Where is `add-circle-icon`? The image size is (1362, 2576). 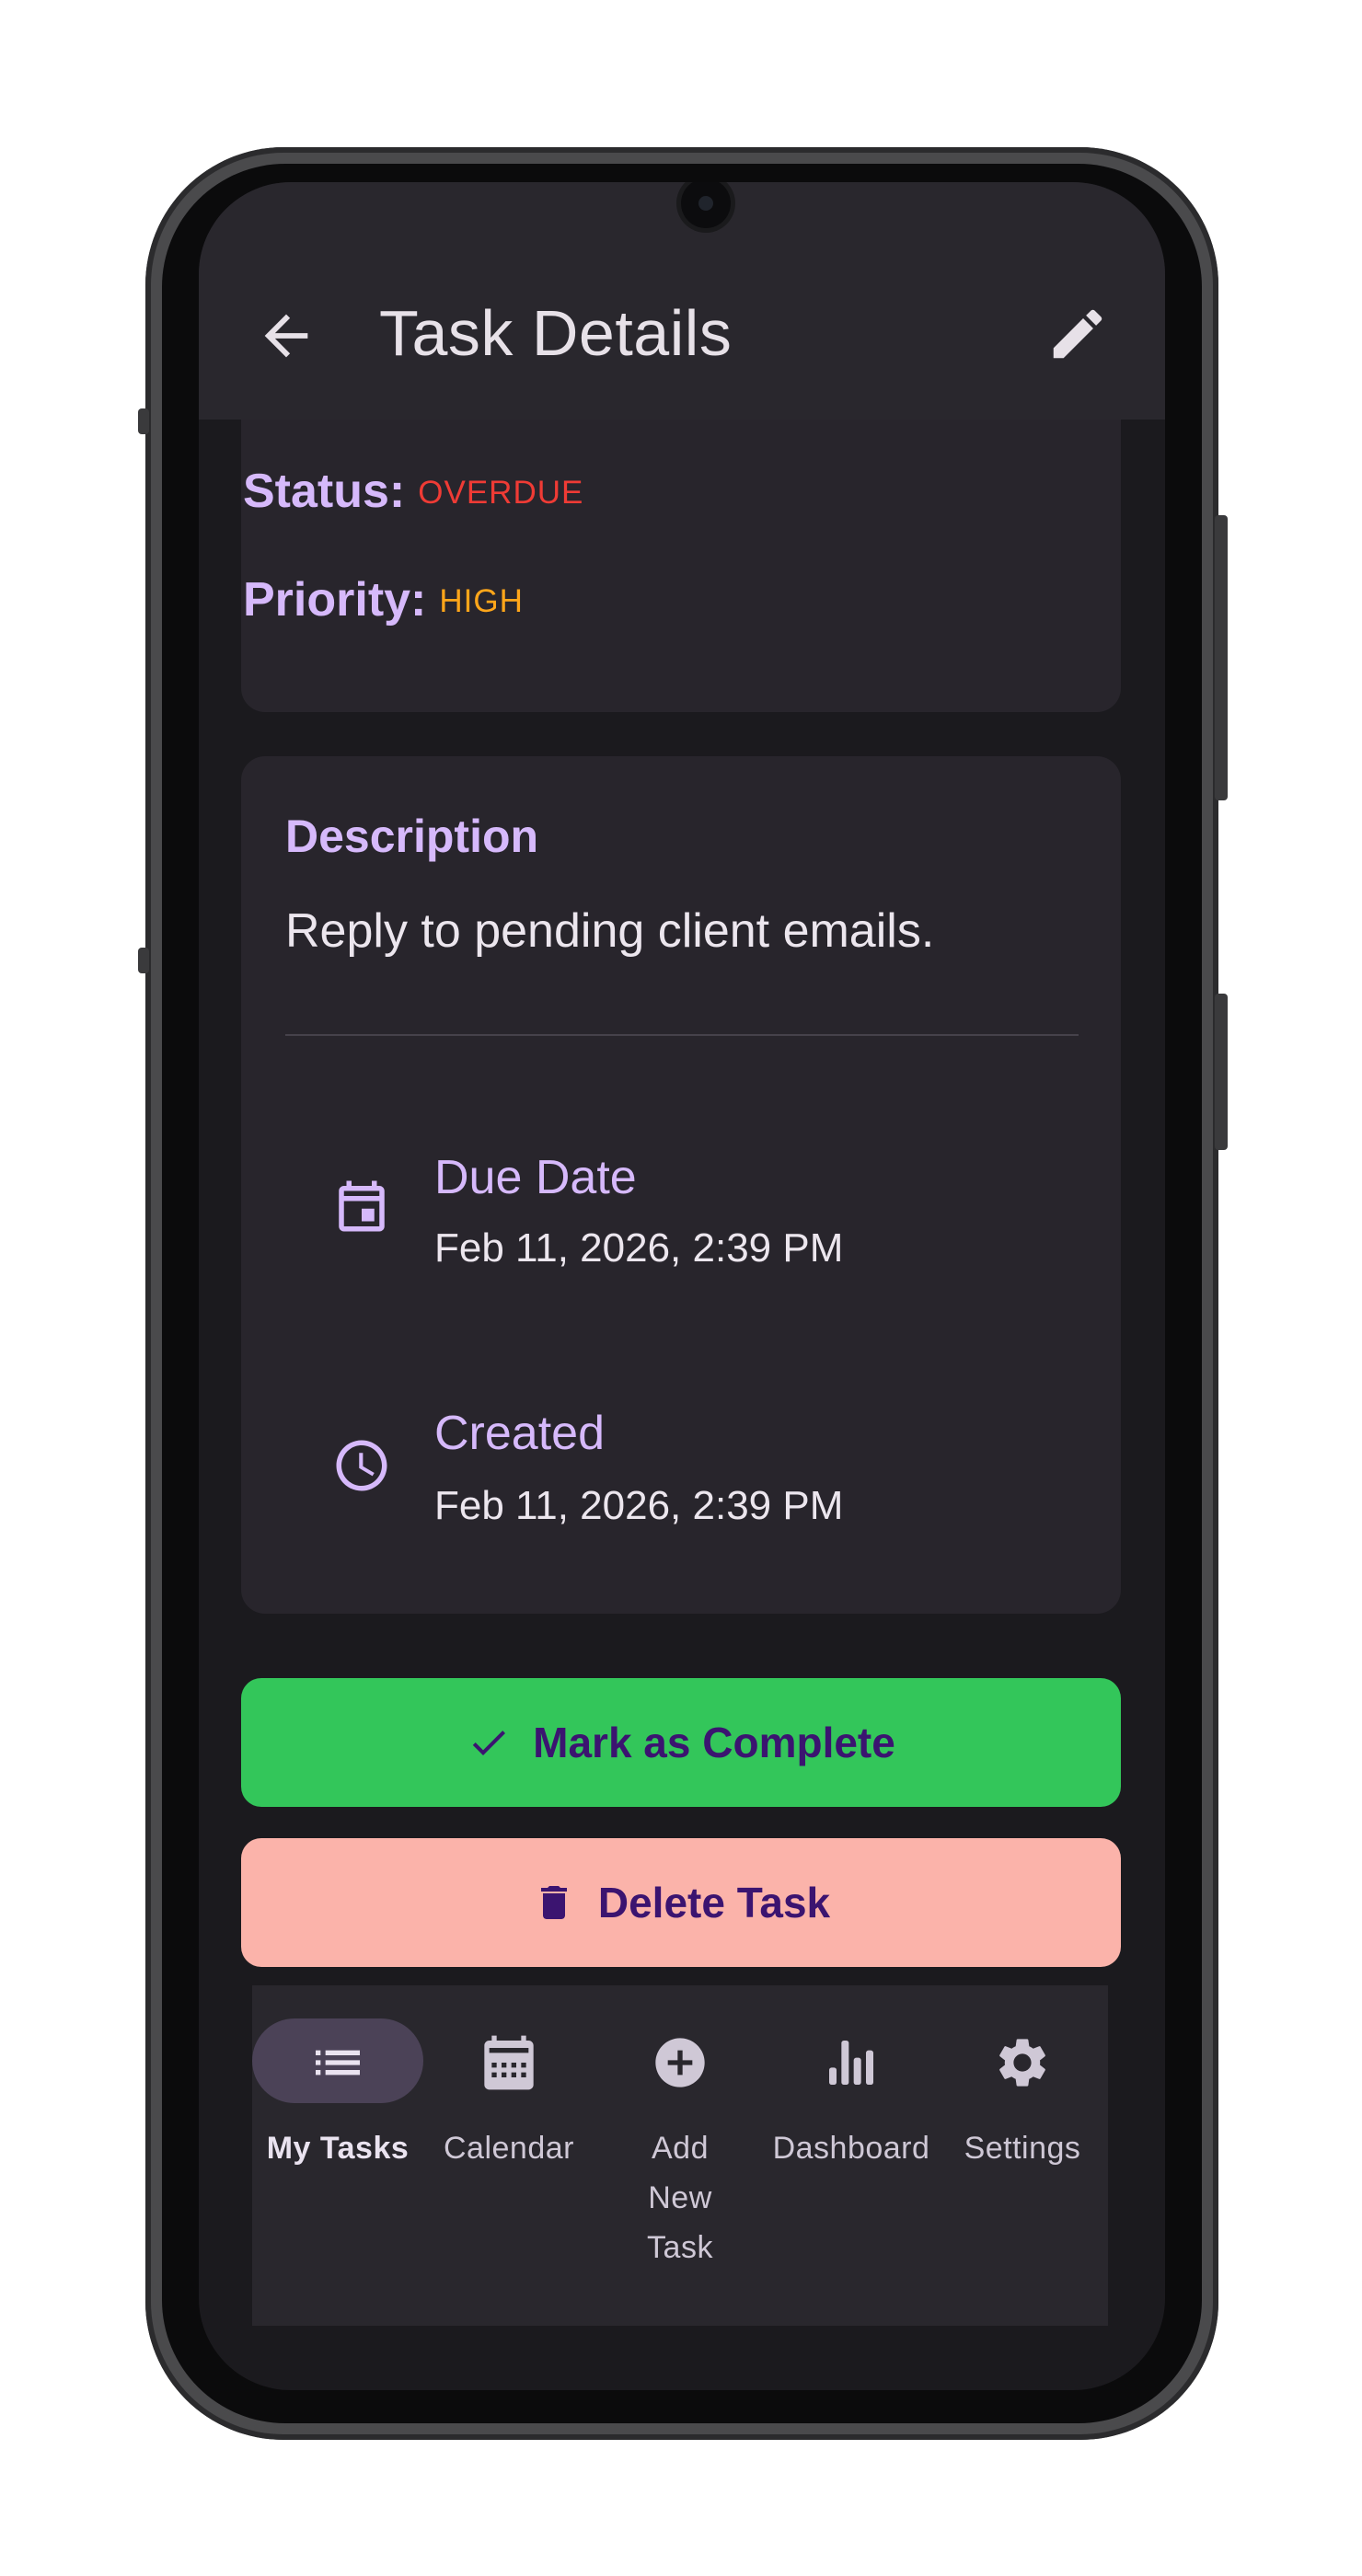 add-circle-icon is located at coordinates (680, 2062).